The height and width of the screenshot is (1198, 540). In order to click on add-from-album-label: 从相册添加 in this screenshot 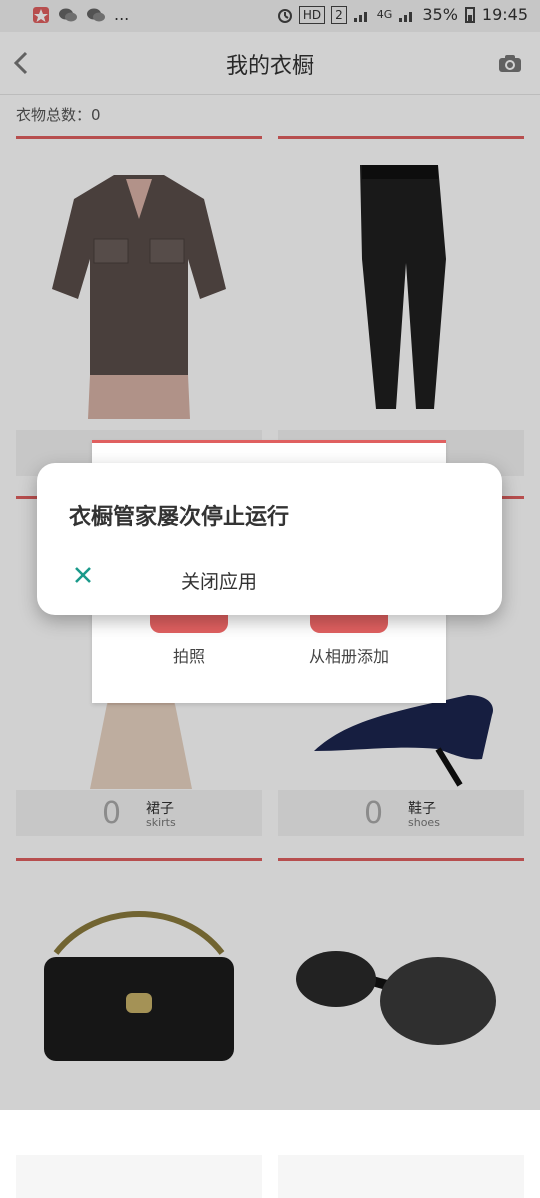, I will do `click(349, 655)`.